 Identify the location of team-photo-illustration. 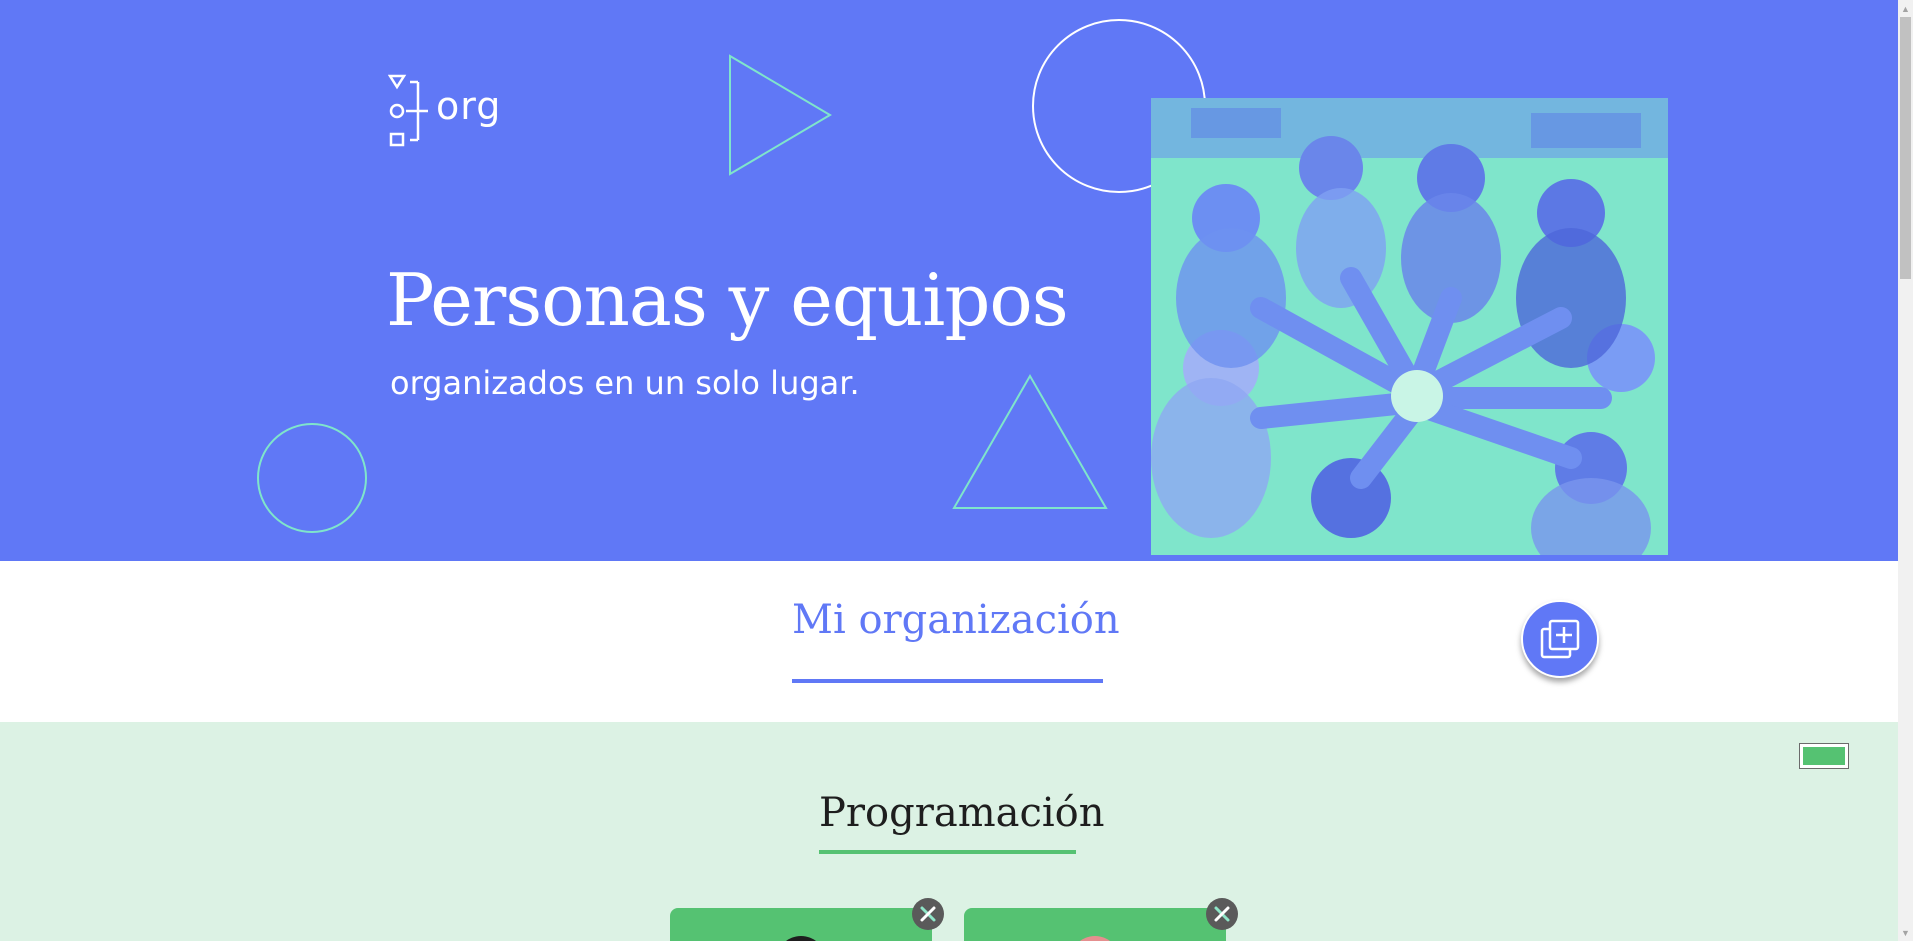
(1409, 326).